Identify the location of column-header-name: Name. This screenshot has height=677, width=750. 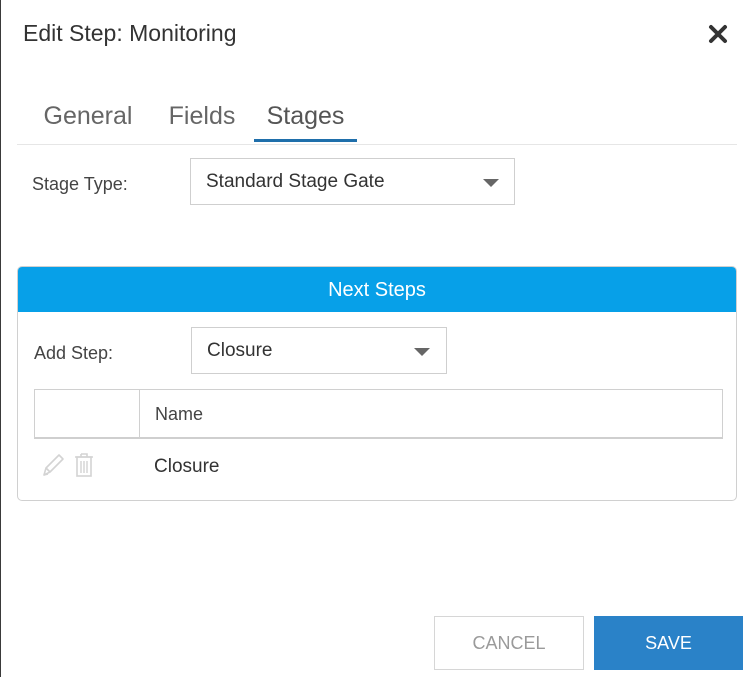
(179, 414).